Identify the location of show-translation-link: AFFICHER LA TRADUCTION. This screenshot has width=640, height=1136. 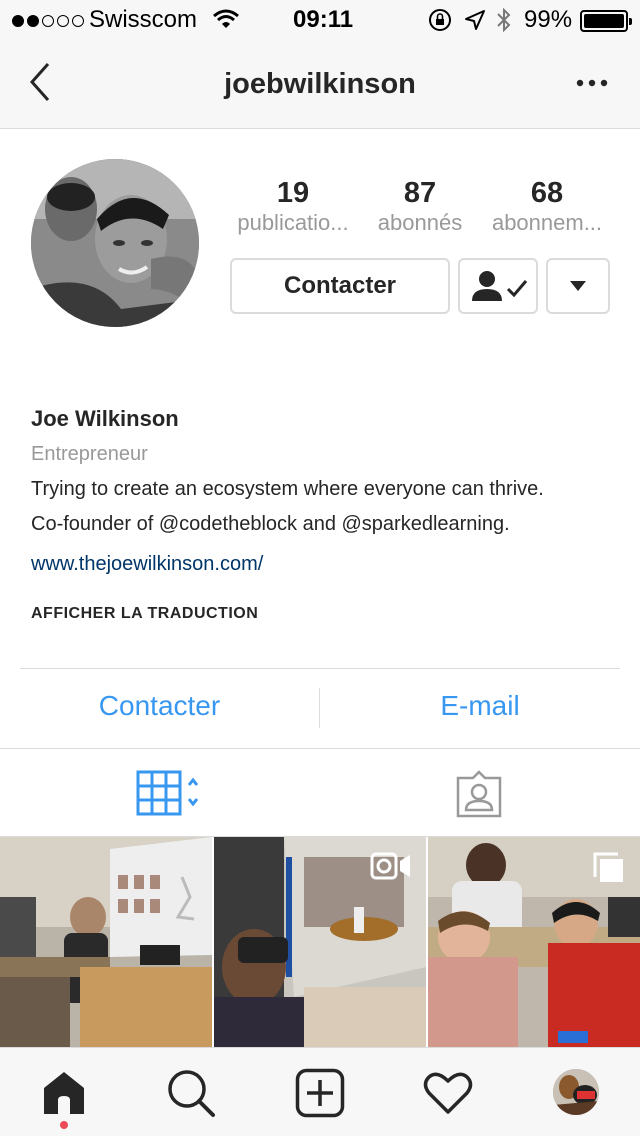
(144, 614).